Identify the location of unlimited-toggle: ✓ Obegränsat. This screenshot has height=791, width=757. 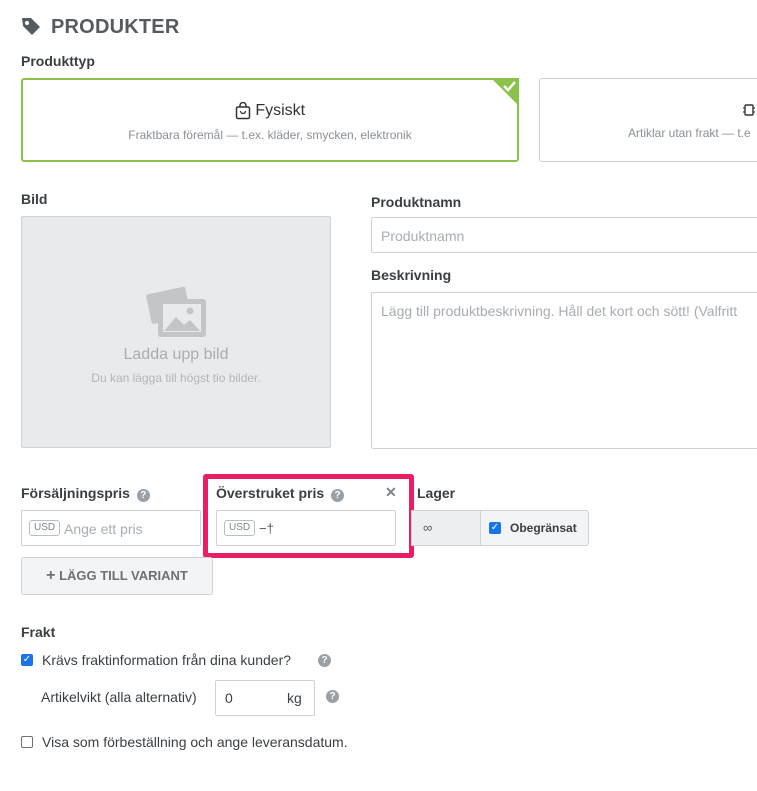
(534, 528).